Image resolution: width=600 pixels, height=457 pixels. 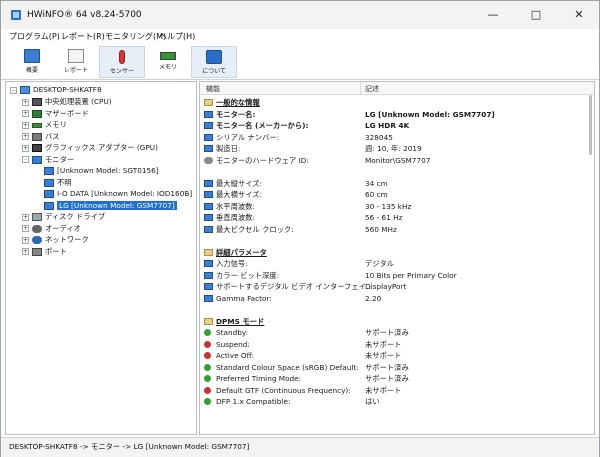 I want to click on tree-item: + メモリ, so click(x=44, y=124).